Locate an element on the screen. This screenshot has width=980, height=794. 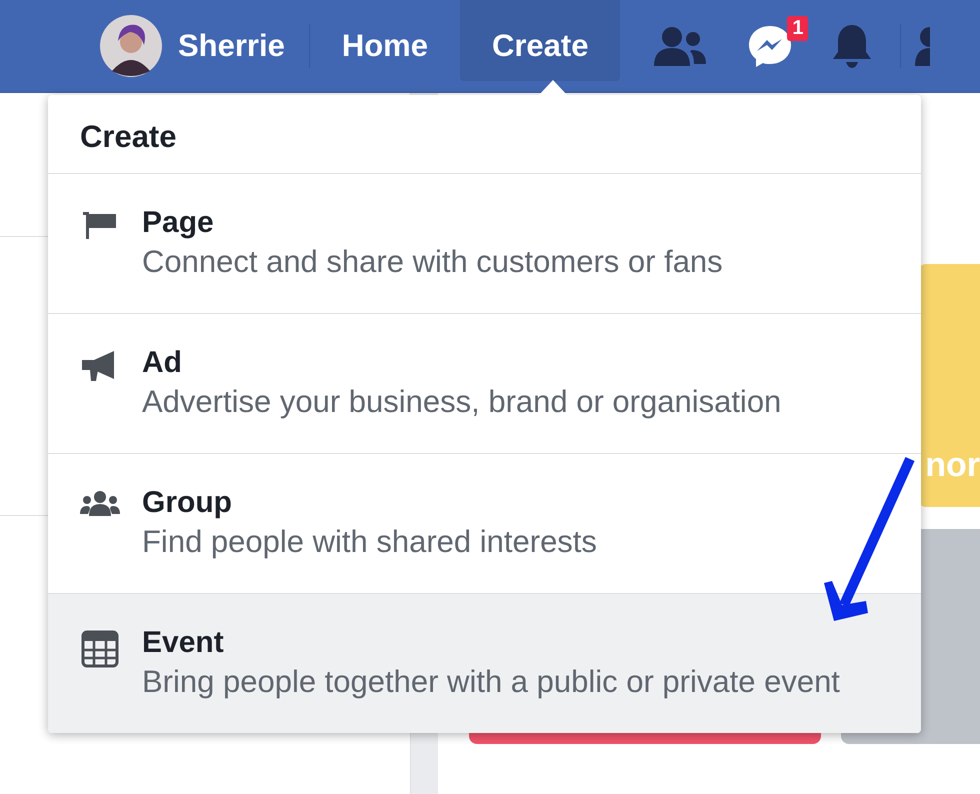
calendar-icon is located at coordinates (100, 649).